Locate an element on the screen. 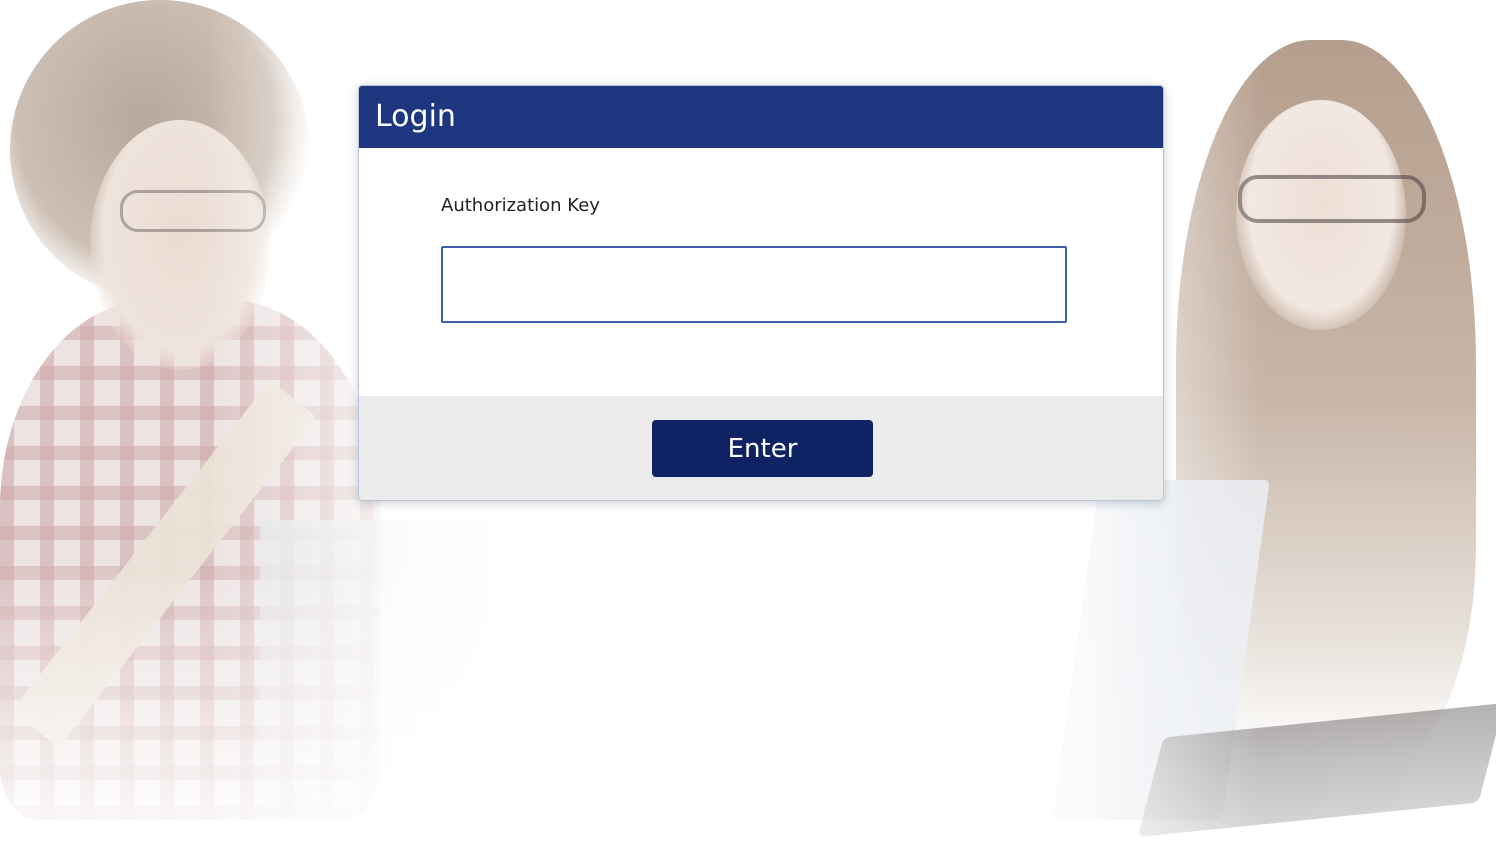 The width and height of the screenshot is (1496, 859). login-header: Login is located at coordinates (761, 117).